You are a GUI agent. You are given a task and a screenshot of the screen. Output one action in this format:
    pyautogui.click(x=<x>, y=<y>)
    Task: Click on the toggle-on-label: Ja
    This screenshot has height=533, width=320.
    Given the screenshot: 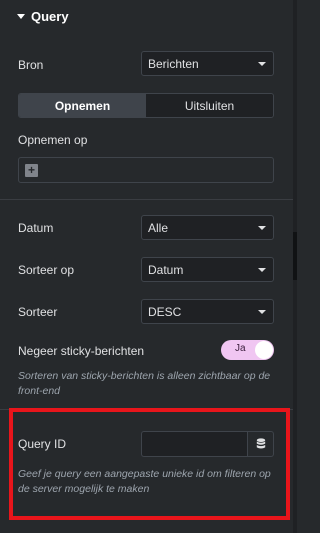 What is the action you would take?
    pyautogui.click(x=240, y=348)
    